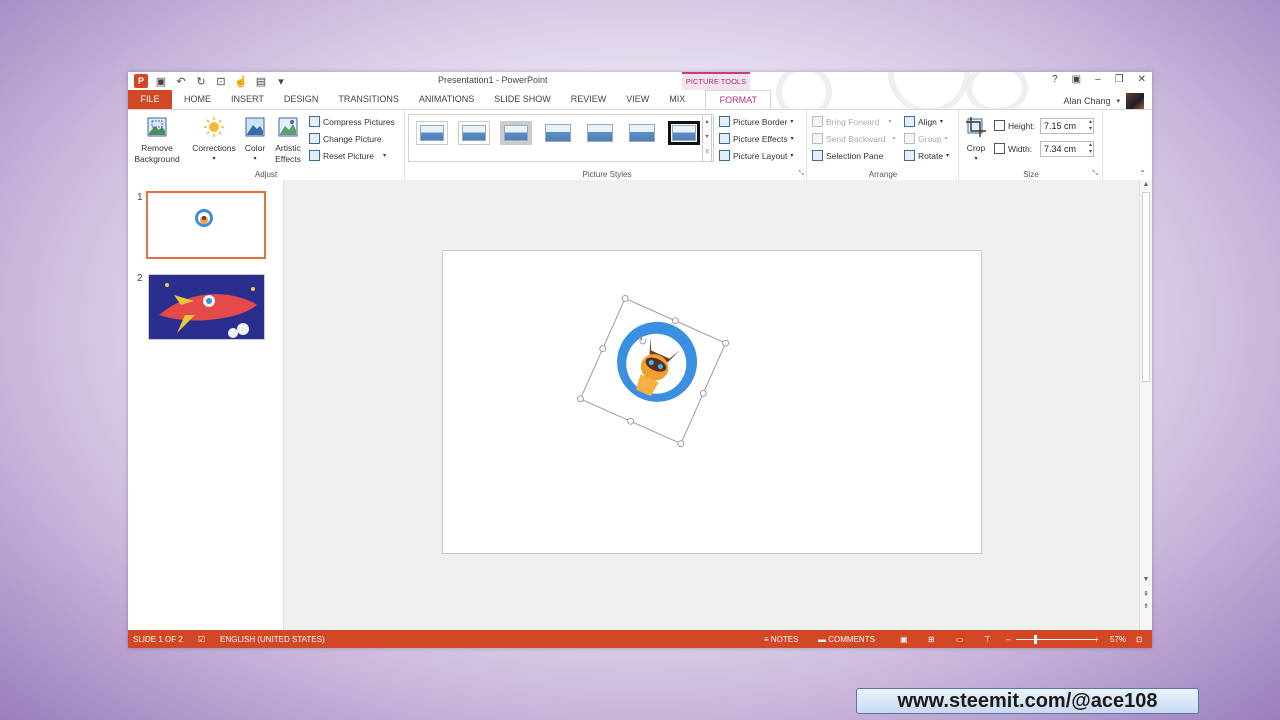 The image size is (1280, 720). I want to click on help-icon: ?, so click(1055, 79).